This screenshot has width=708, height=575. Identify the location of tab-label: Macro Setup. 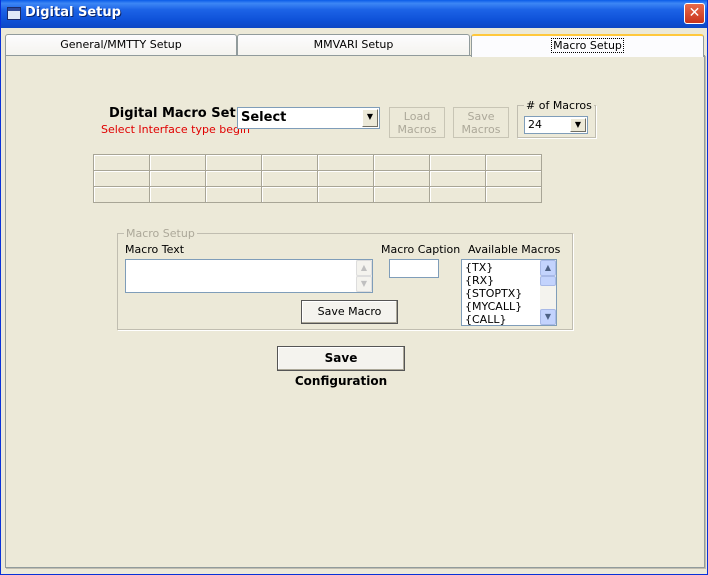
(587, 45).